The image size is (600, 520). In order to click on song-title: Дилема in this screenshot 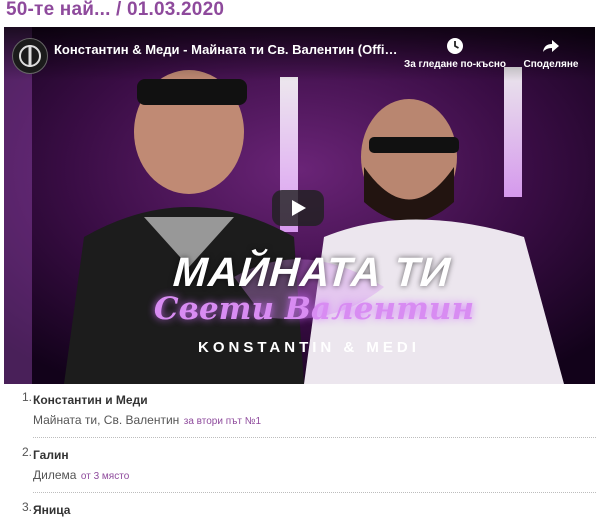, I will do `click(55, 475)`.